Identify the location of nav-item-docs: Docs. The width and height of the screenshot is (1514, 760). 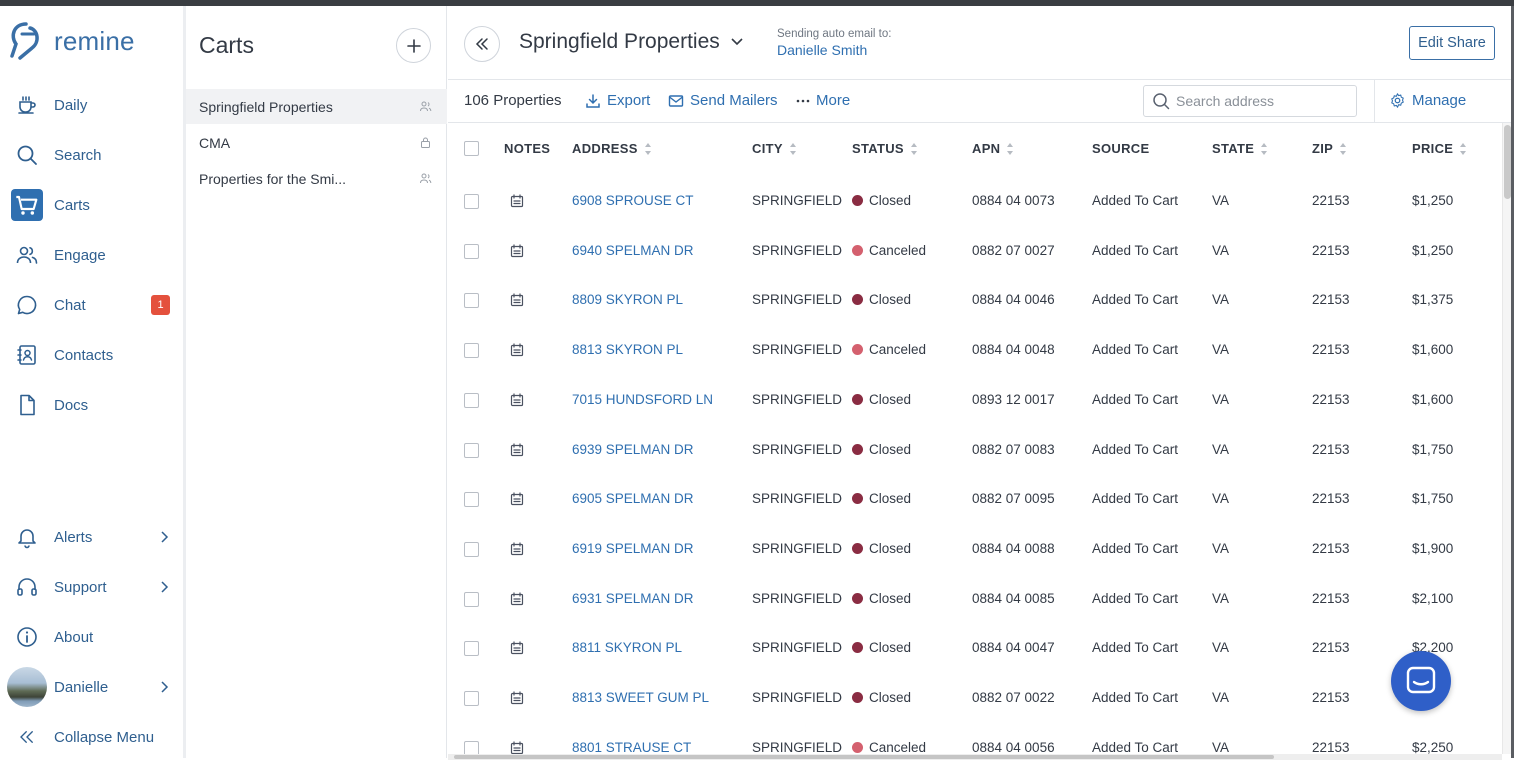
(91, 405).